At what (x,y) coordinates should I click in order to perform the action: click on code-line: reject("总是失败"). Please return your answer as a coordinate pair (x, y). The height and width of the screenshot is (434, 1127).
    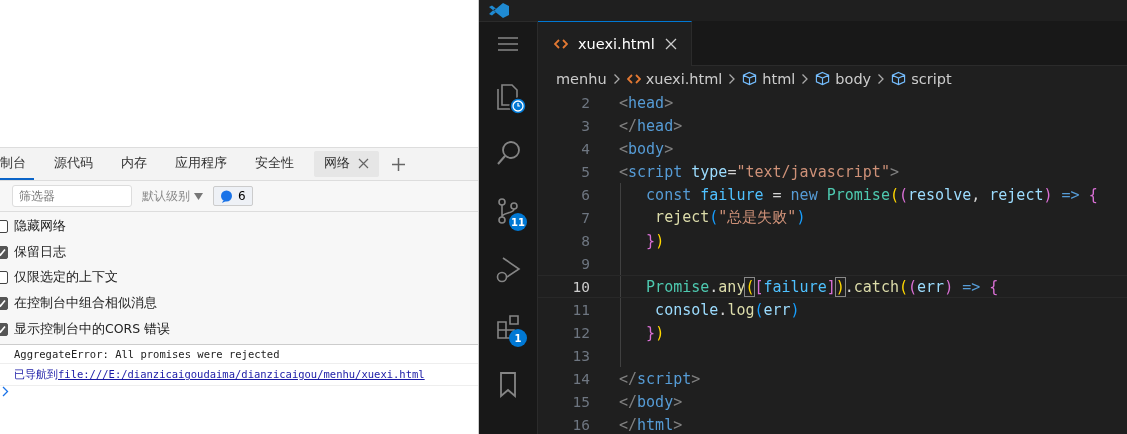
    Looking at the image, I should click on (730, 217).